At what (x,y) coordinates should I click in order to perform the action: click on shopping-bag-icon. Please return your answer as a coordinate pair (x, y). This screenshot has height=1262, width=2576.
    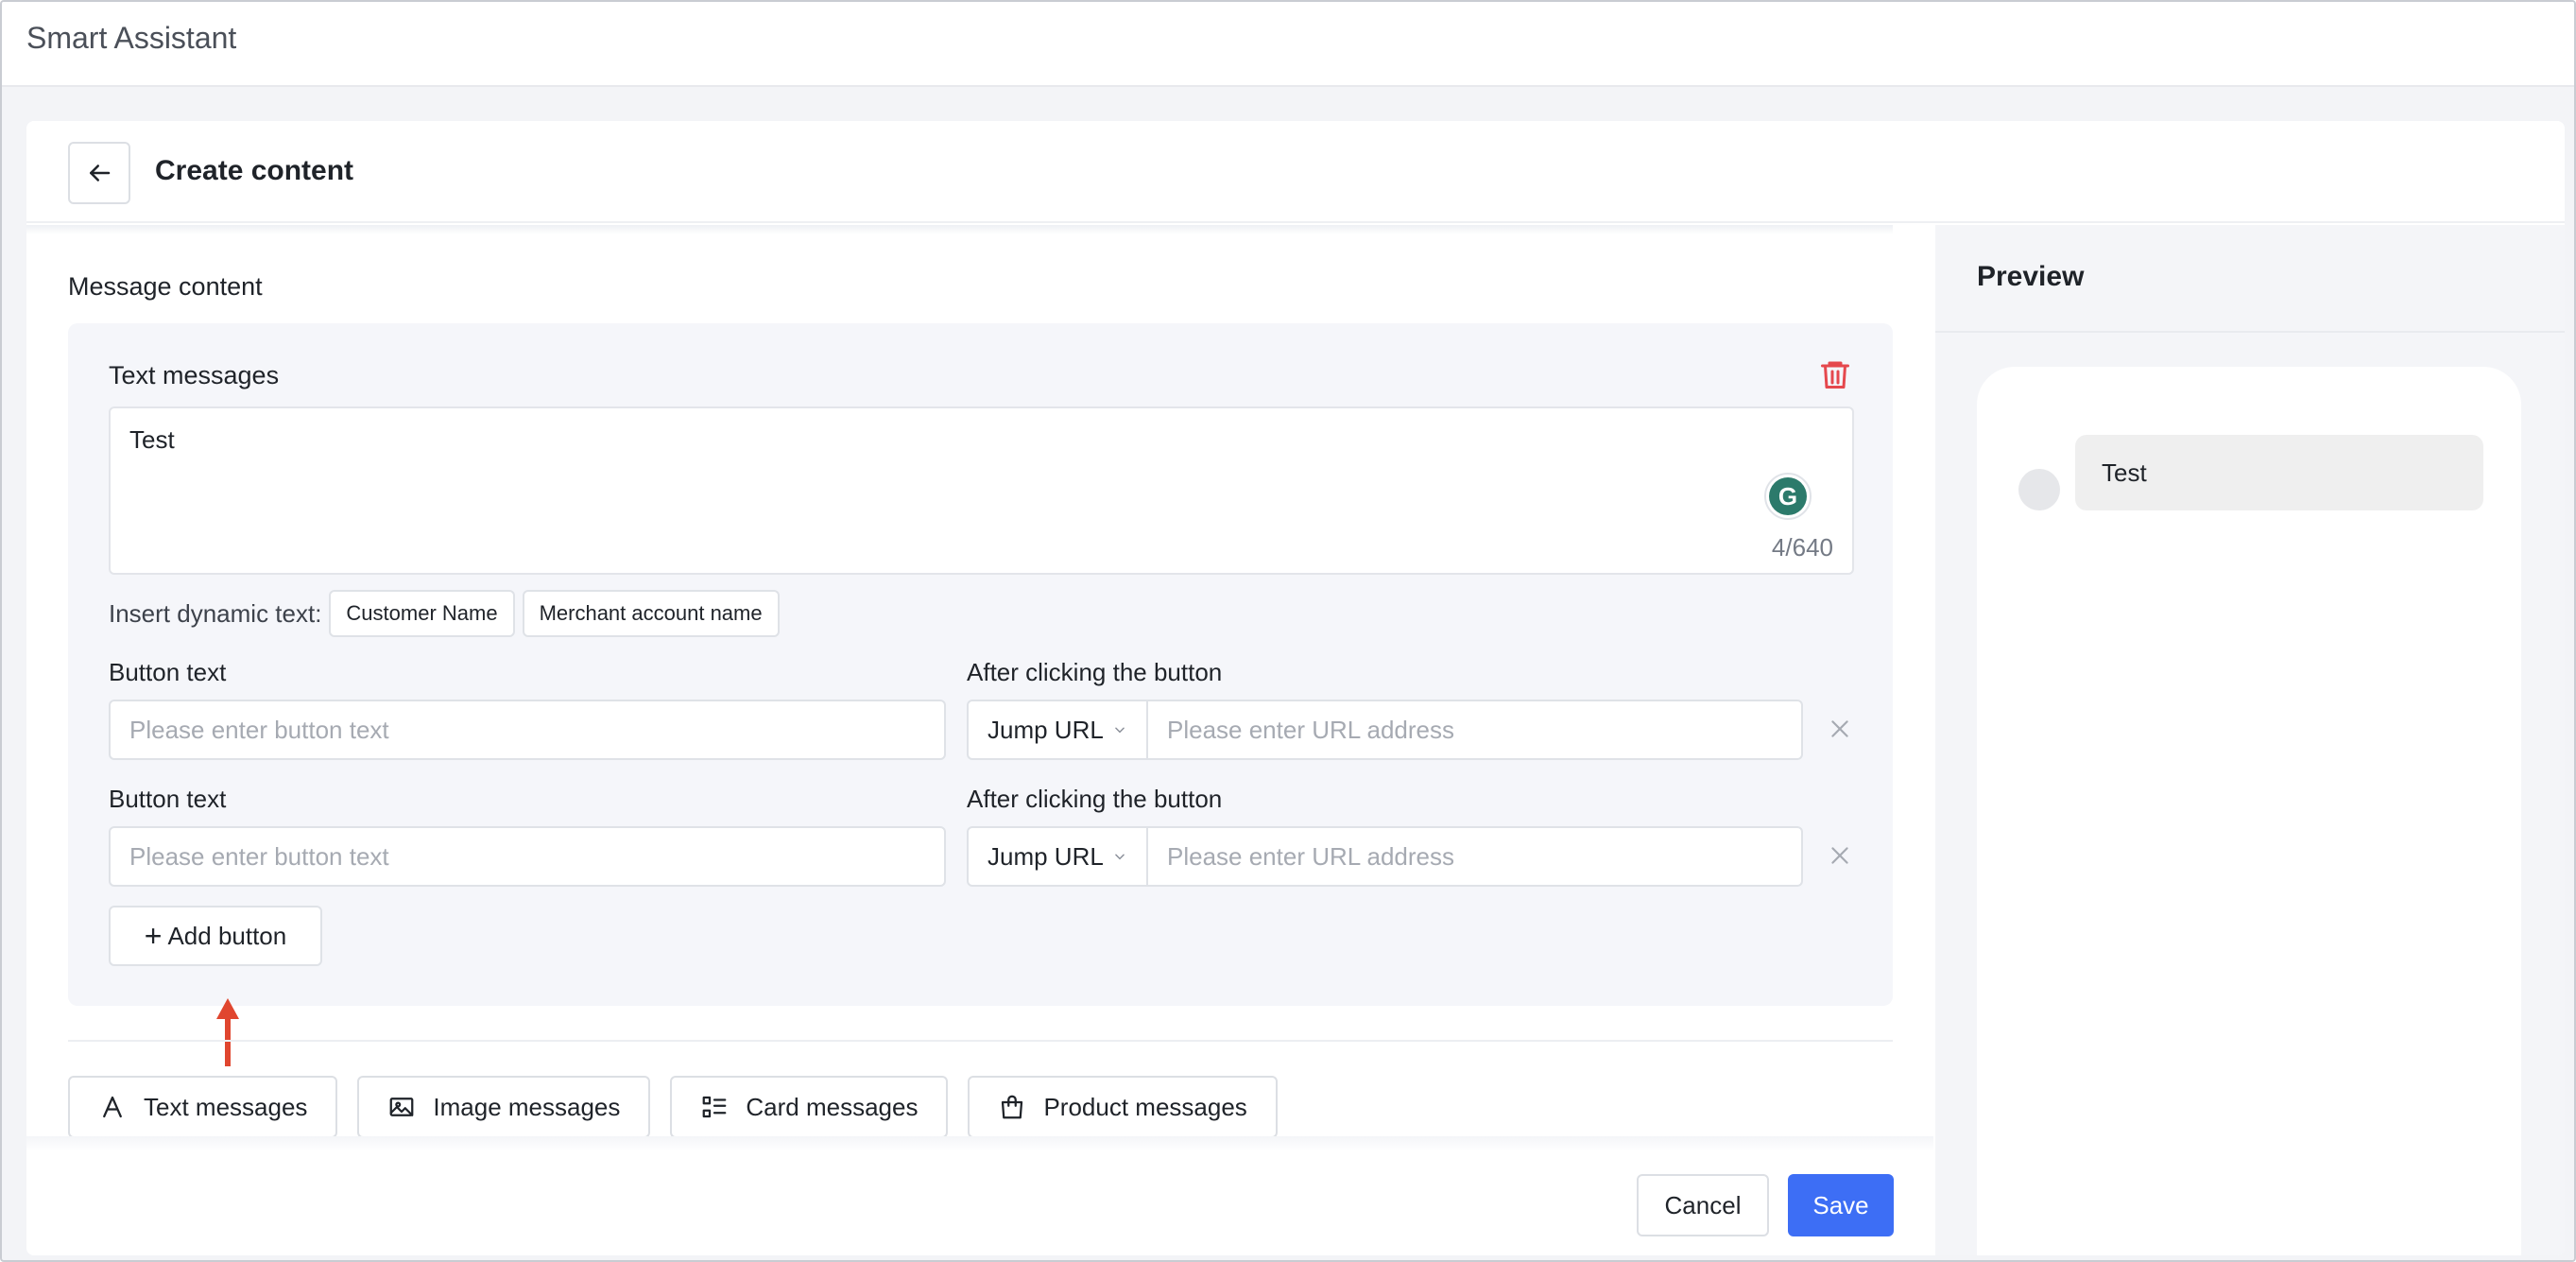
    Looking at the image, I should click on (1012, 1107).